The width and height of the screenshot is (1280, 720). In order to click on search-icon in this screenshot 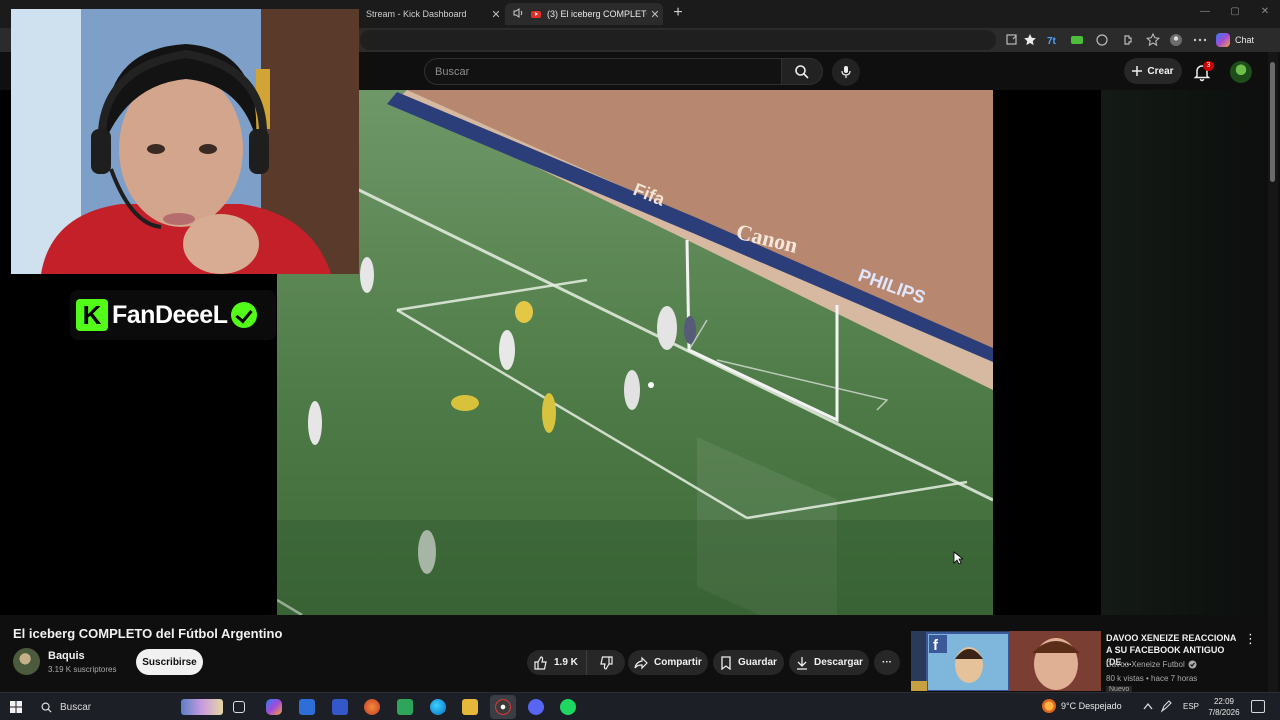, I will do `click(46, 707)`.